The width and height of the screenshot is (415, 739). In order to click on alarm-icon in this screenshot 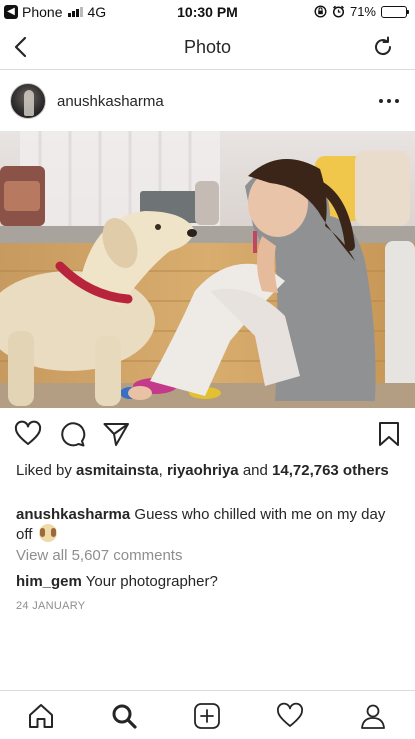, I will do `click(338, 11)`.